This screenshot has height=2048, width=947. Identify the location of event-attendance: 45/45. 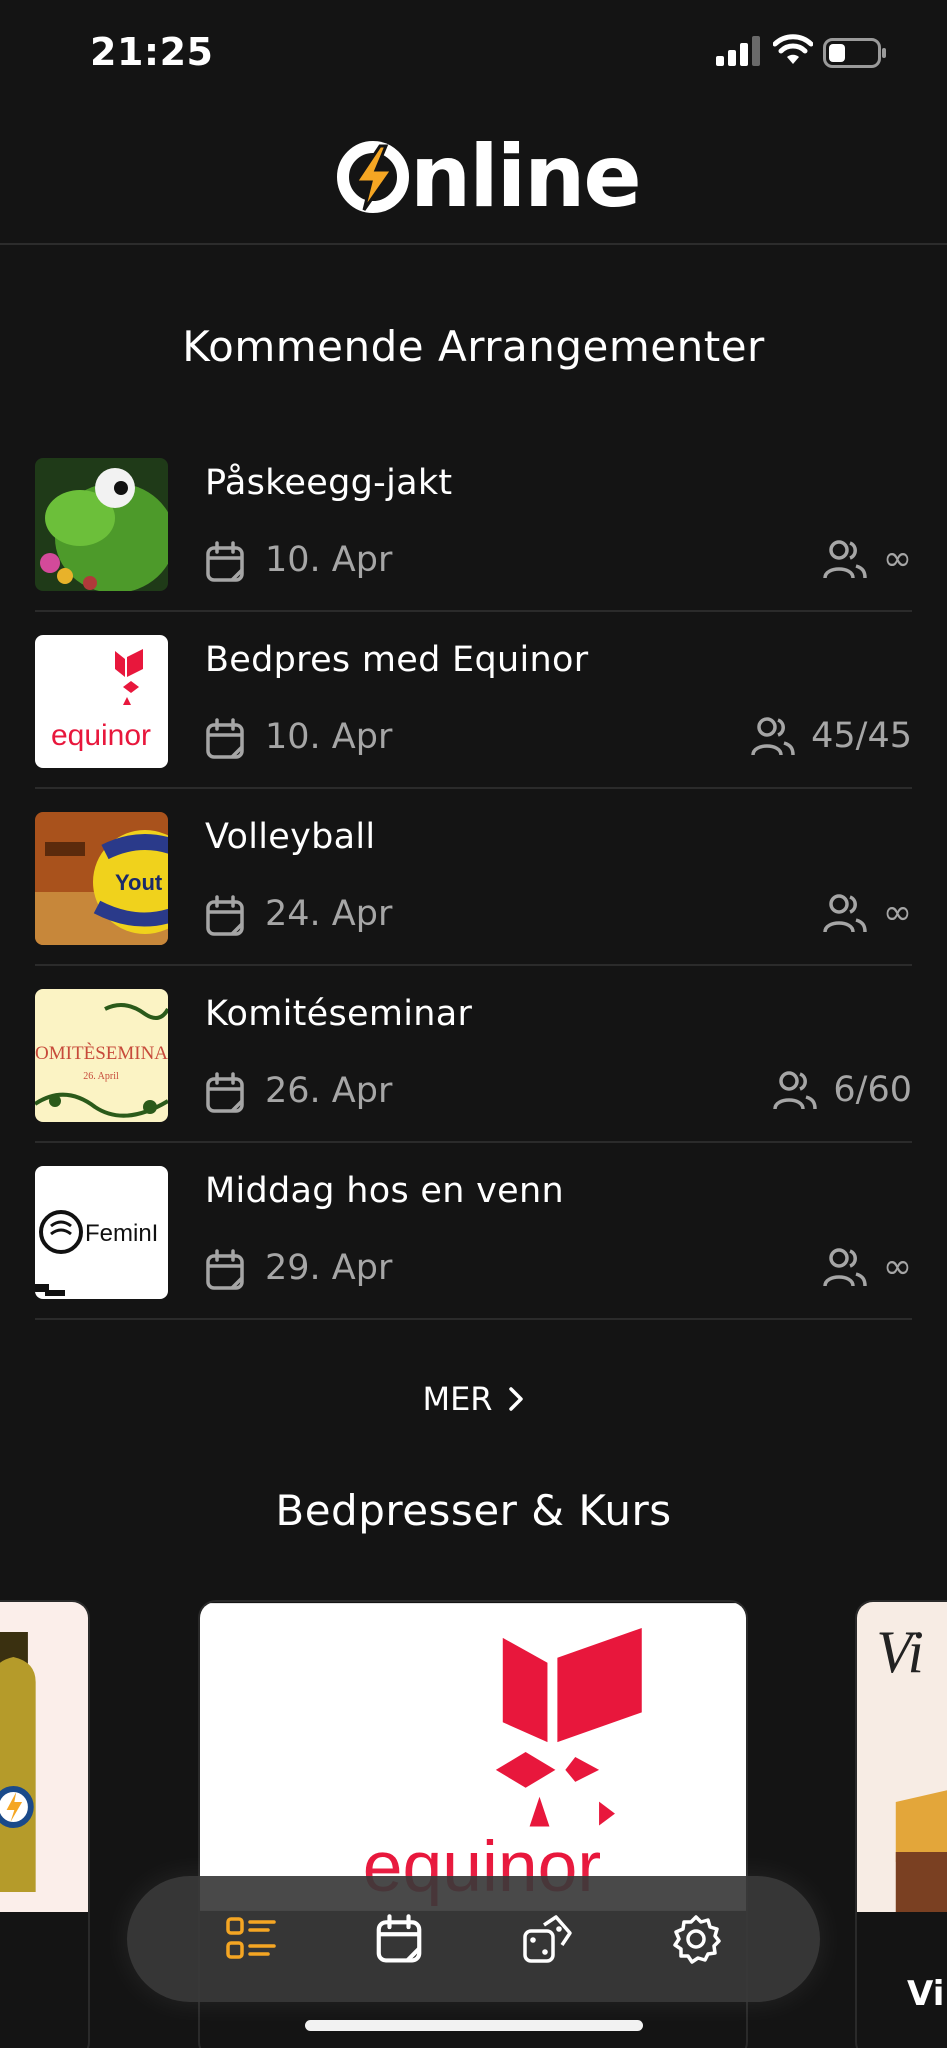
(831, 736).